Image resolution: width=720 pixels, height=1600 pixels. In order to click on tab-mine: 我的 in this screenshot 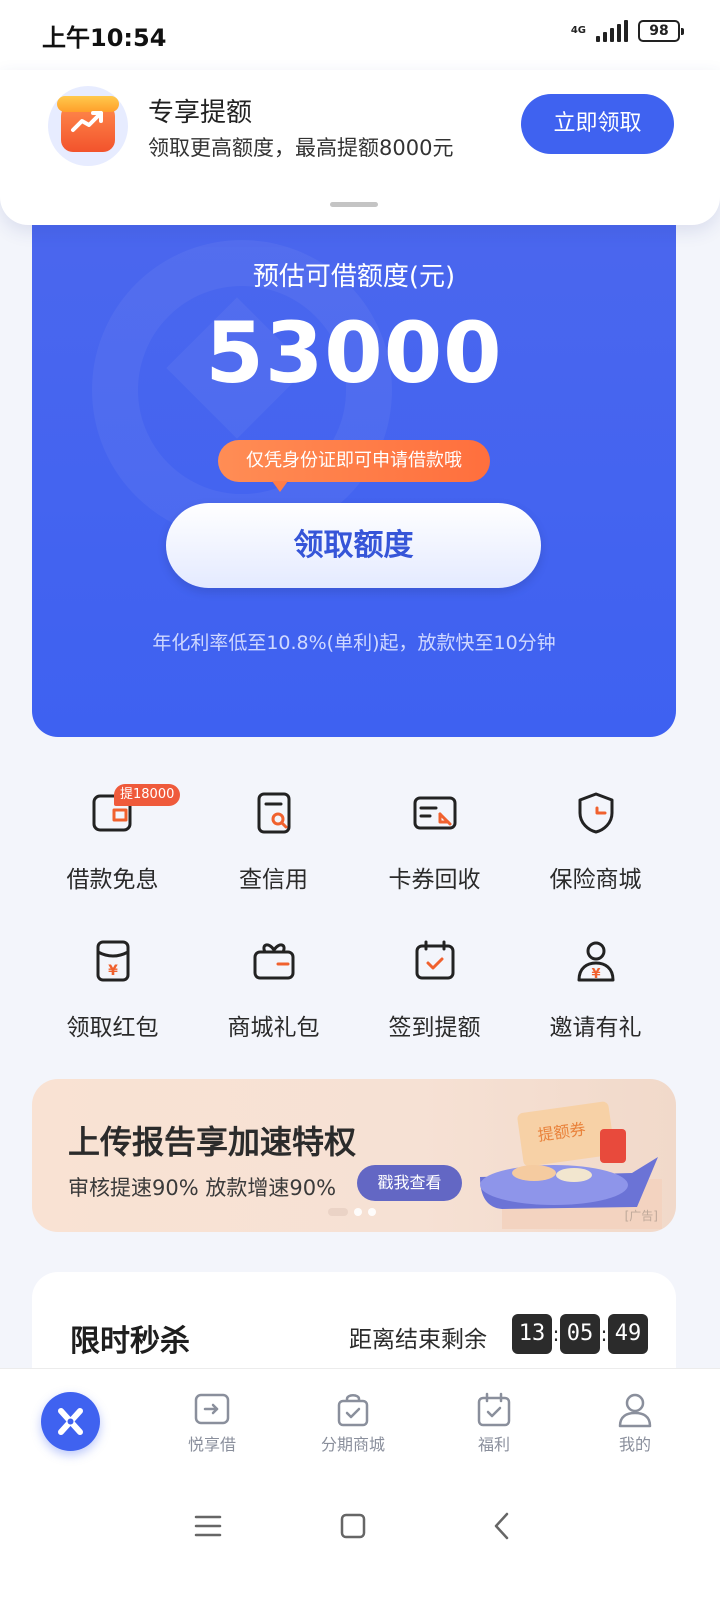, I will do `click(635, 1423)`.